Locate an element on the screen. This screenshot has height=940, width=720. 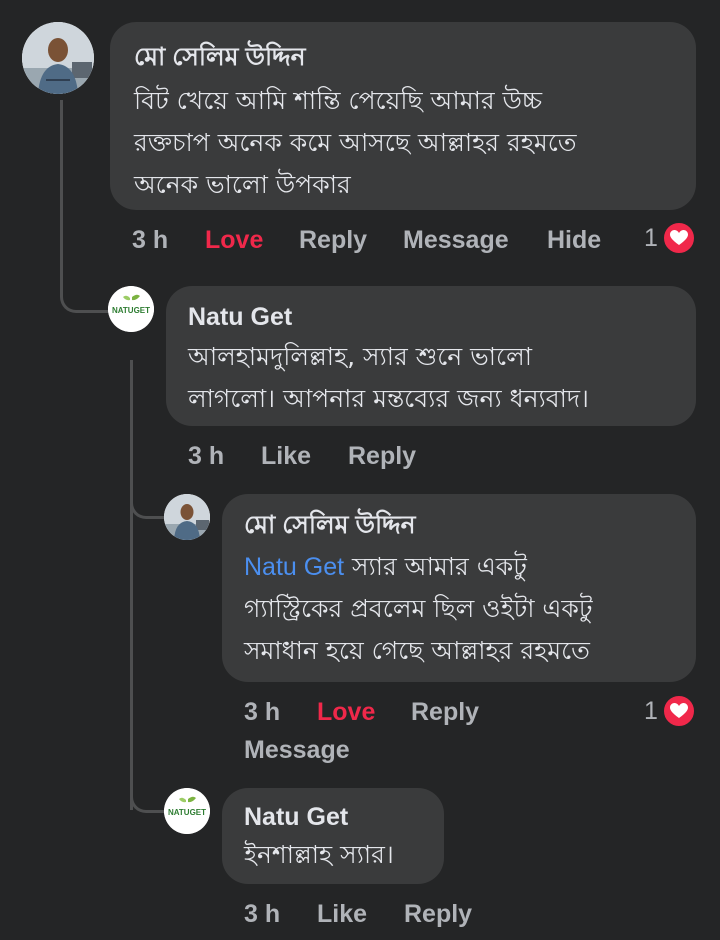
comment-text-line: বিট খেয়ে আমি শান্তি পেয়েছি আমার উচ্চ is located at coordinates (338, 100).